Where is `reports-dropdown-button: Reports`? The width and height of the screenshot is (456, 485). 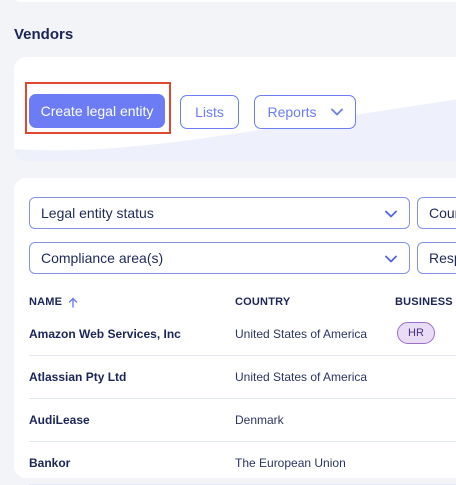
reports-dropdown-button: Reports is located at coordinates (305, 112).